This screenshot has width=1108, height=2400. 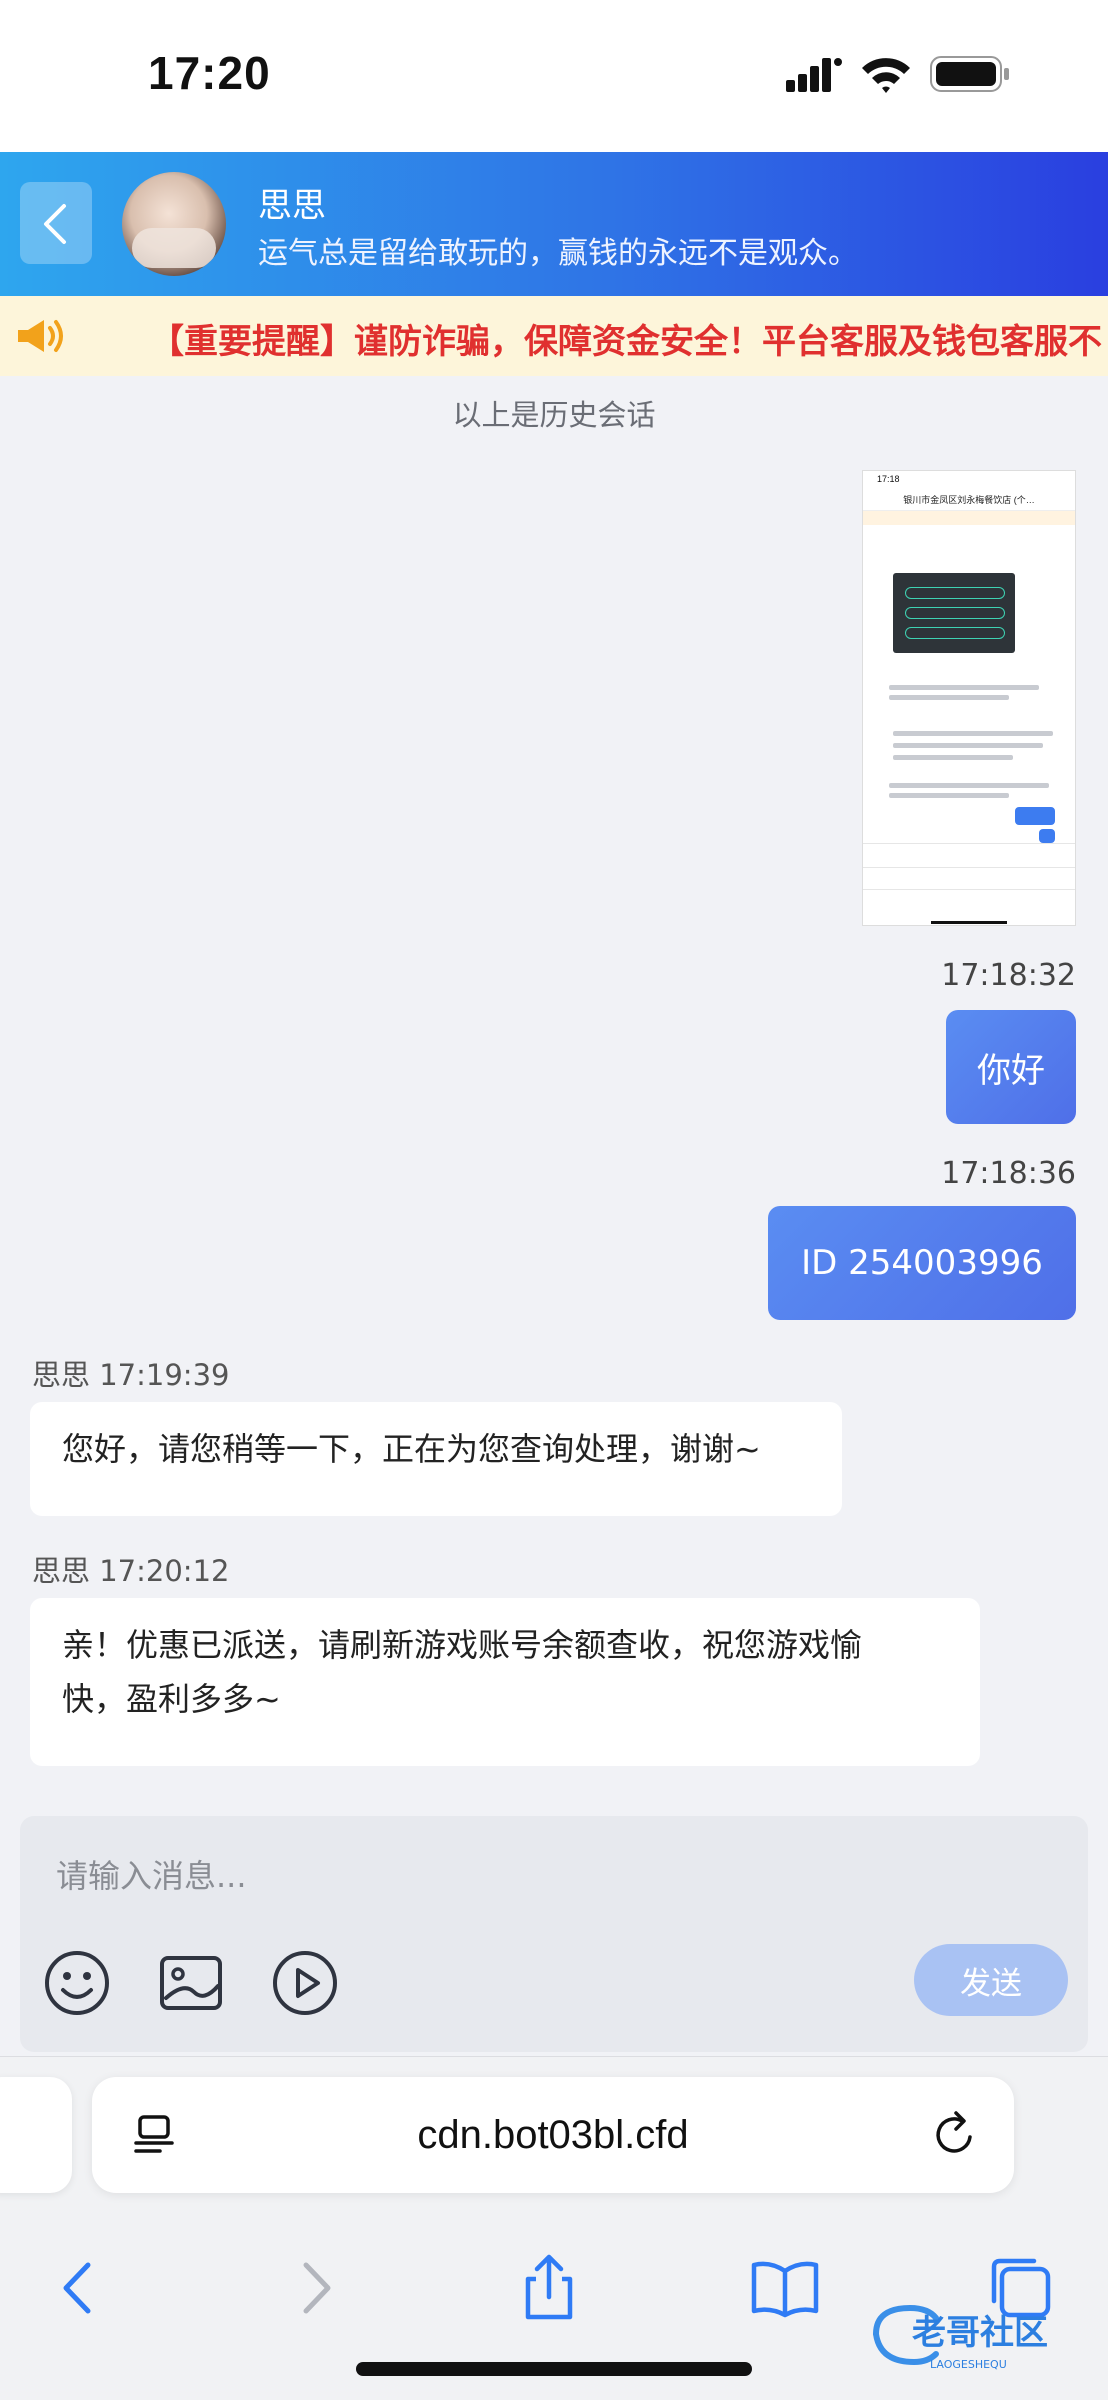 What do you see at coordinates (991, 1980) in the screenshot?
I see `send-button: 发送` at bounding box center [991, 1980].